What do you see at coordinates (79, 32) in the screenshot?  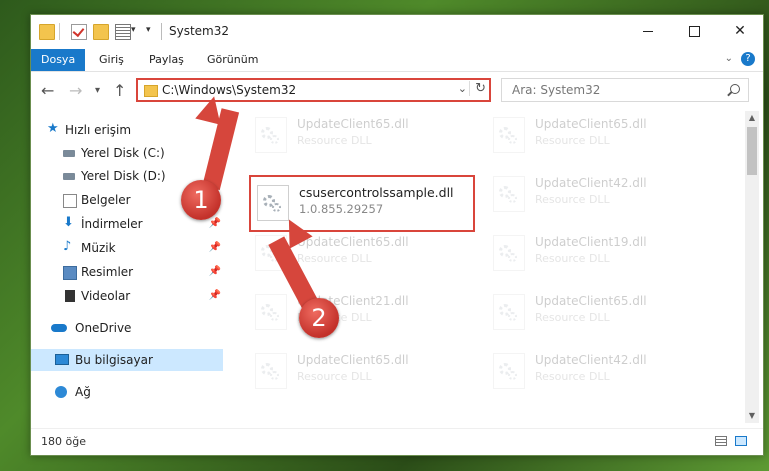 I see `properties-check-icon` at bounding box center [79, 32].